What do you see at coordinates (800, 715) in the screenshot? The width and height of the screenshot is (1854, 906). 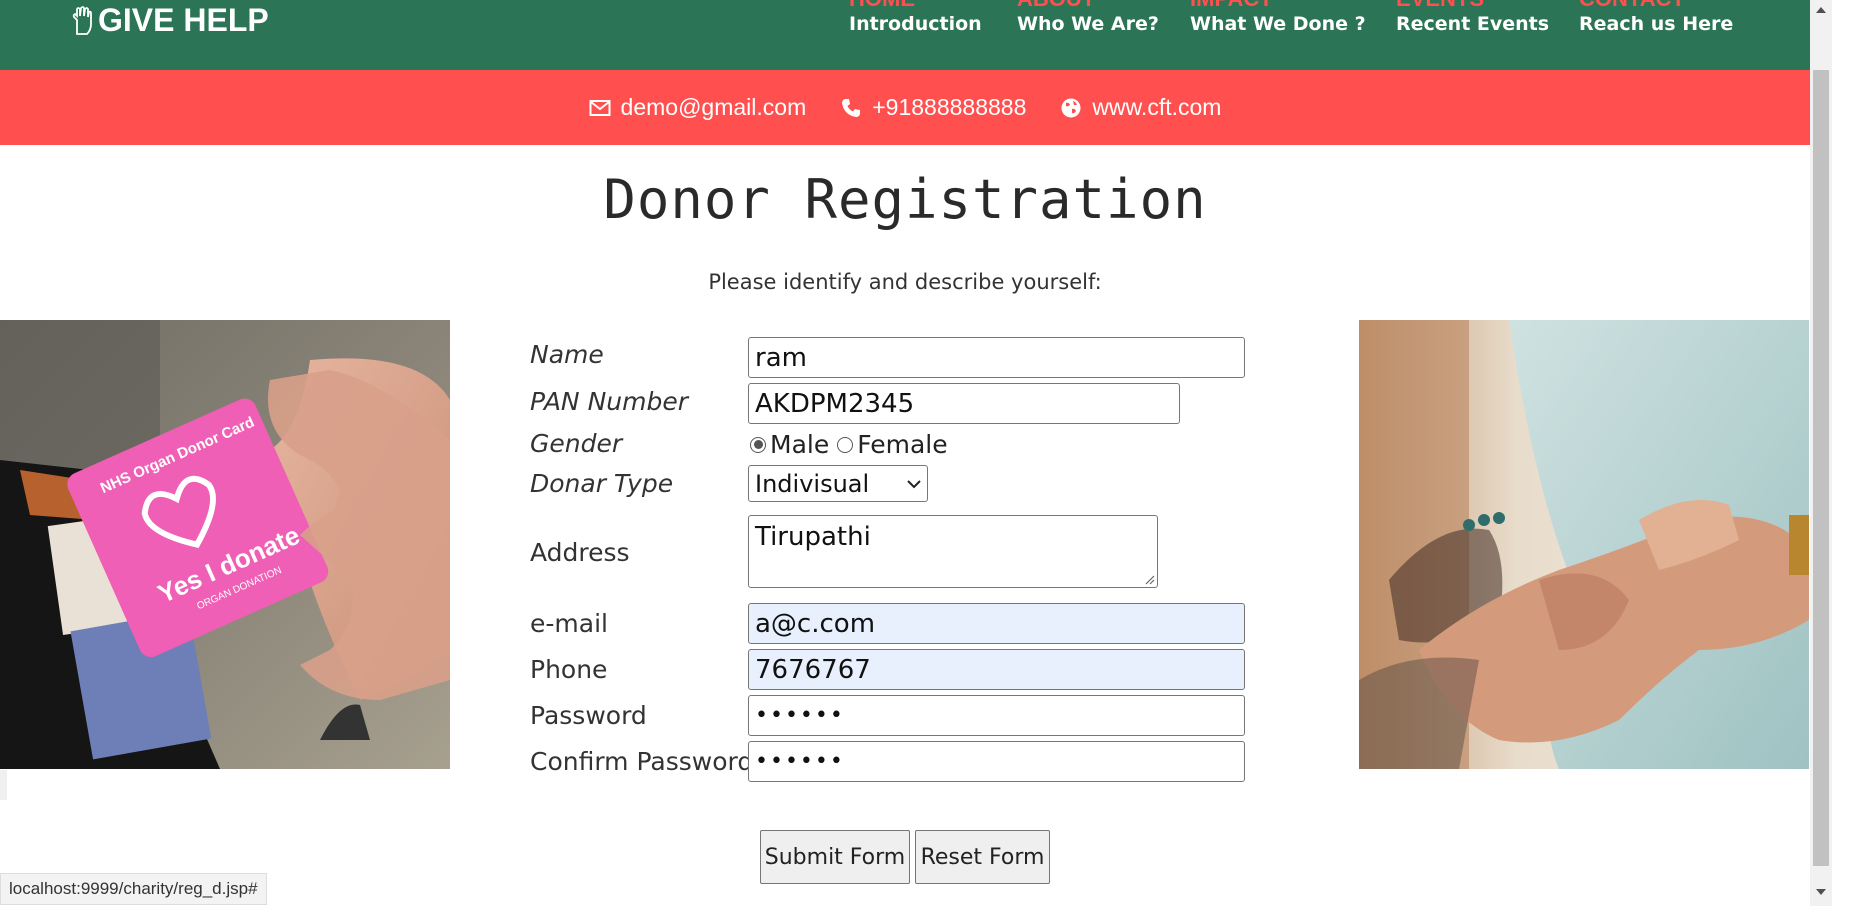 I see `password-value: ••••••` at bounding box center [800, 715].